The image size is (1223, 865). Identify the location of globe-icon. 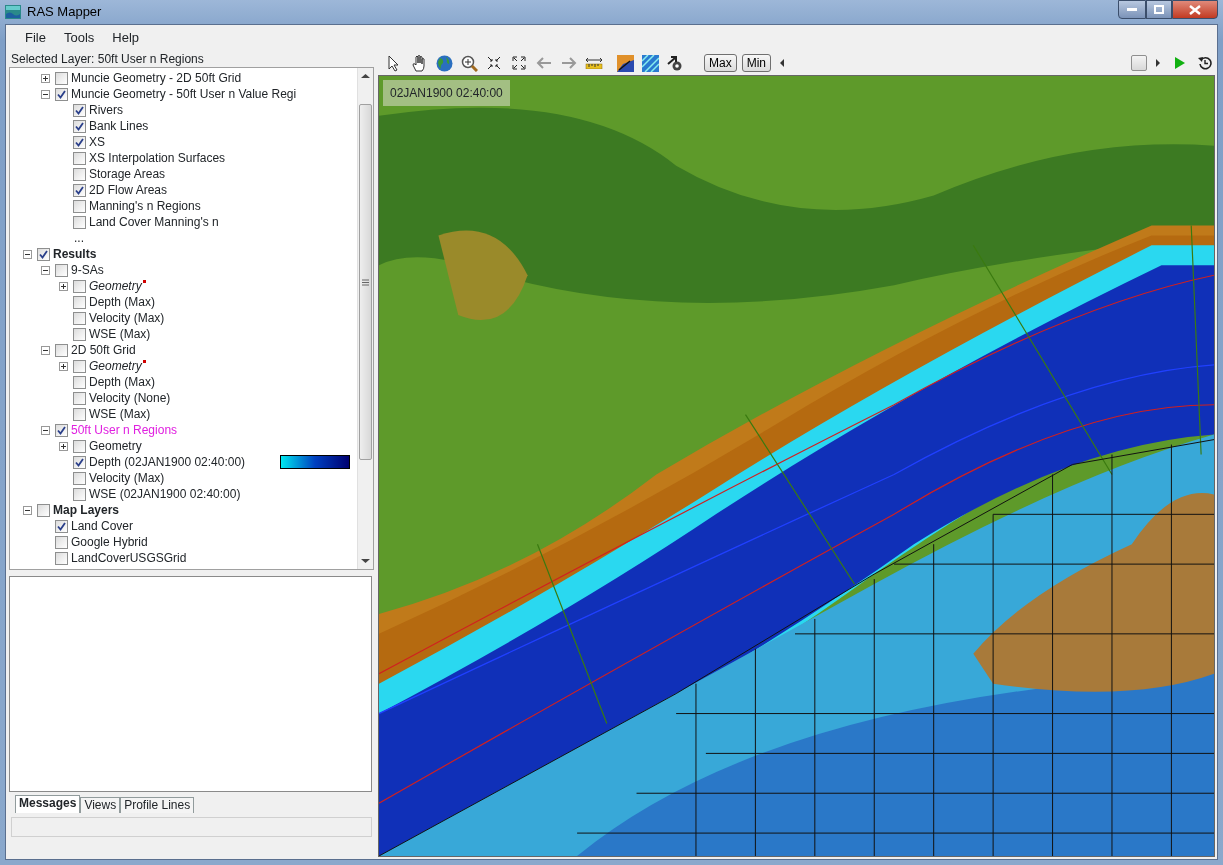
(444, 63).